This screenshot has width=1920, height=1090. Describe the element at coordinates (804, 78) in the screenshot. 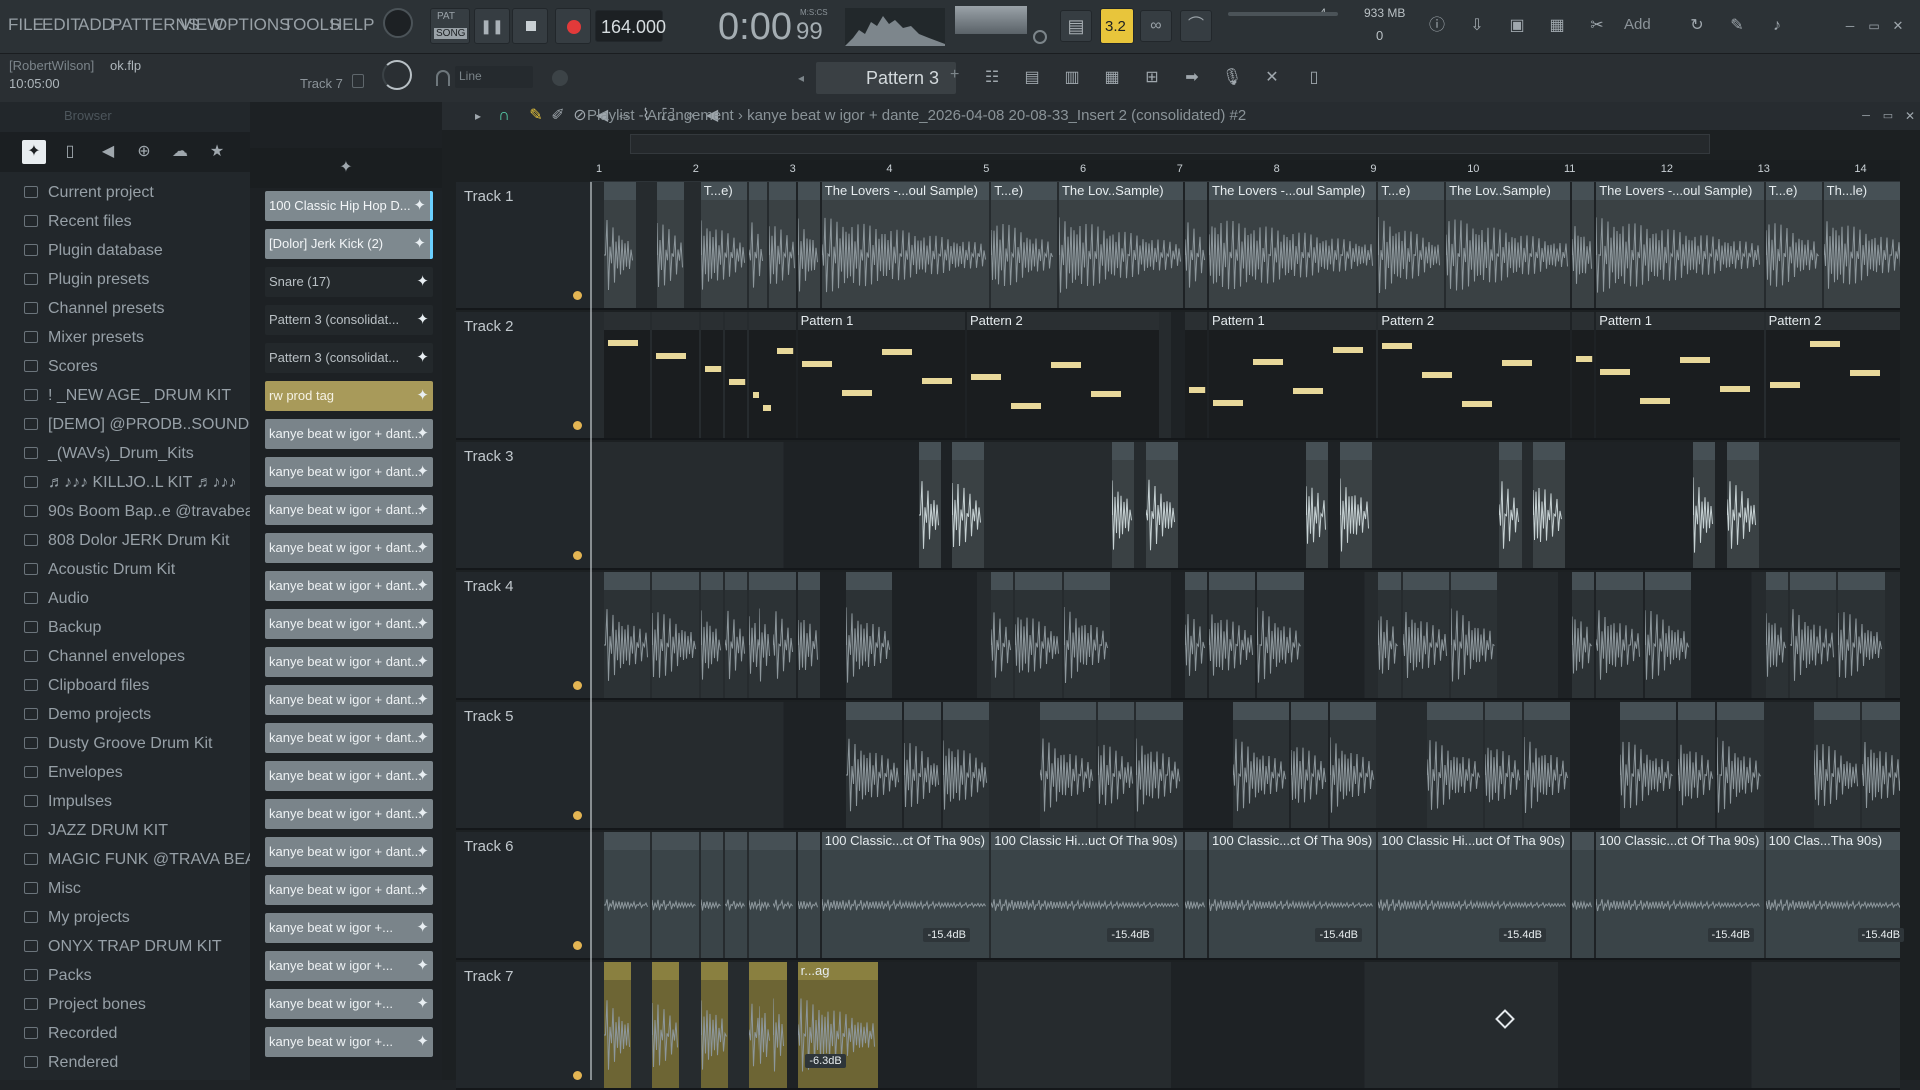

I see `pattern-prev-button: ◂` at that location.